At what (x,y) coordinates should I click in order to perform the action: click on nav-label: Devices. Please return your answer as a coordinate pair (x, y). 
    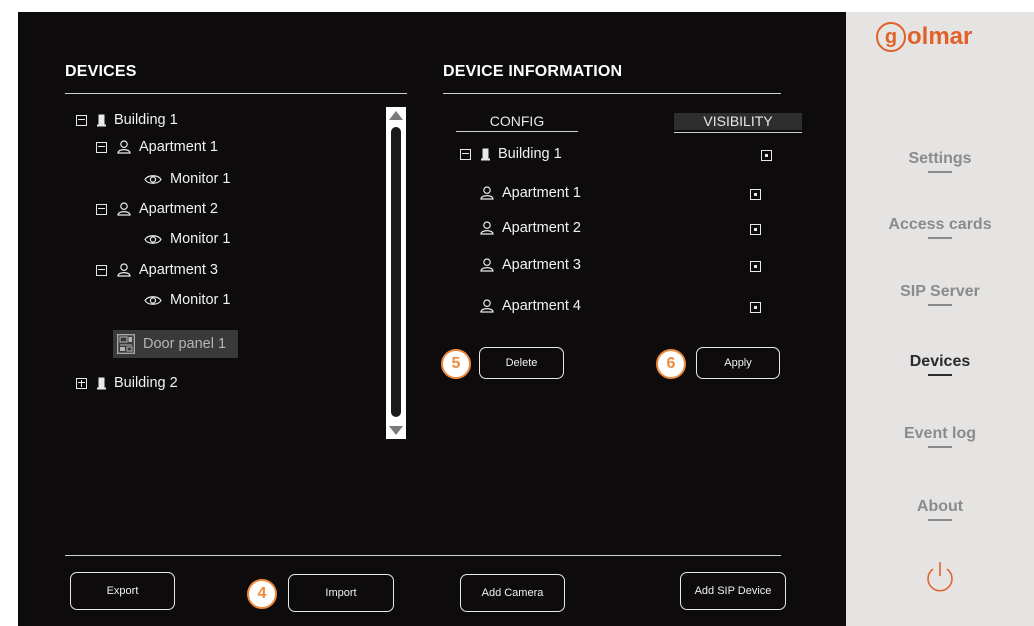
    Looking at the image, I should click on (940, 361).